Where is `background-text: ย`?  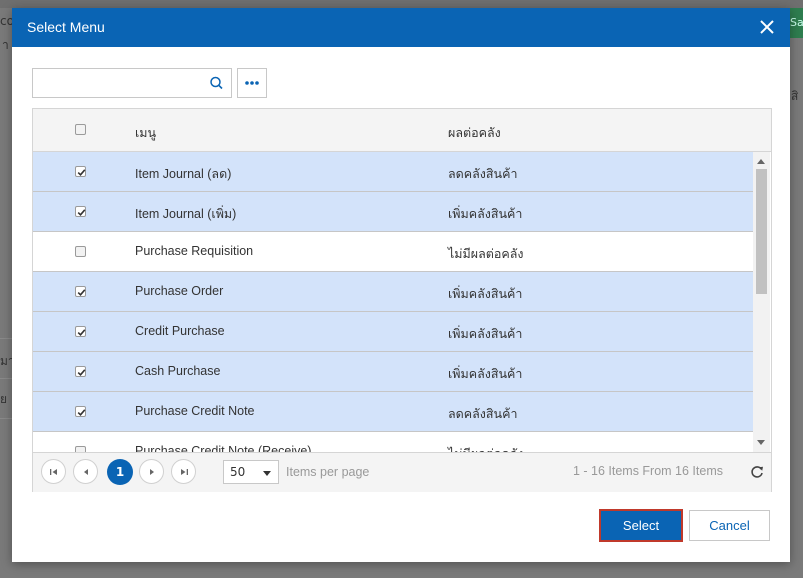
background-text: ย is located at coordinates (4, 399).